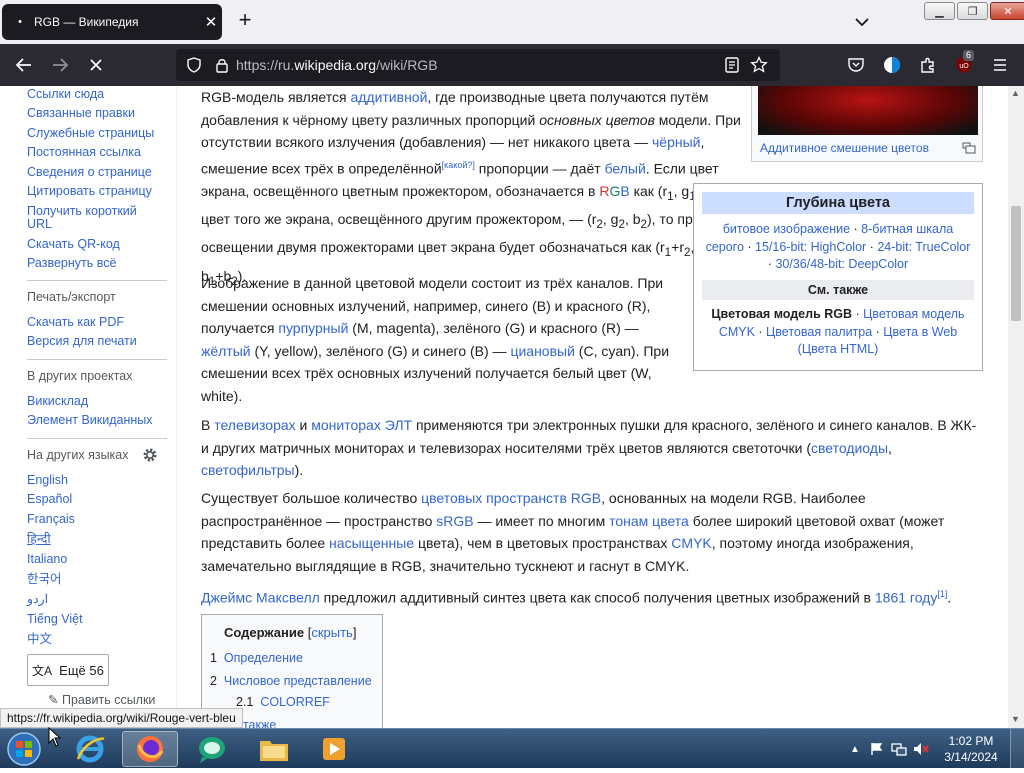 The image size is (1024, 773). What do you see at coordinates (39, 224) in the screenshot?
I see `sidebar-link-short-url-2: URL` at bounding box center [39, 224].